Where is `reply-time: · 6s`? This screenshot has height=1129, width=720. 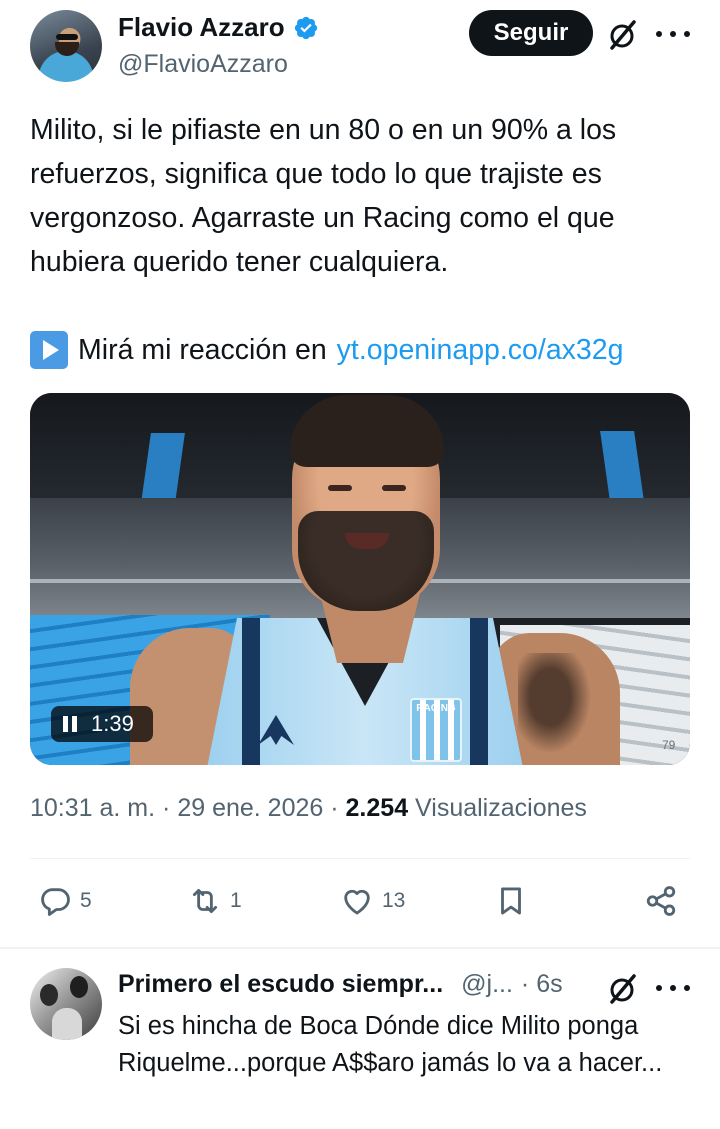 reply-time: · 6s is located at coordinates (542, 984).